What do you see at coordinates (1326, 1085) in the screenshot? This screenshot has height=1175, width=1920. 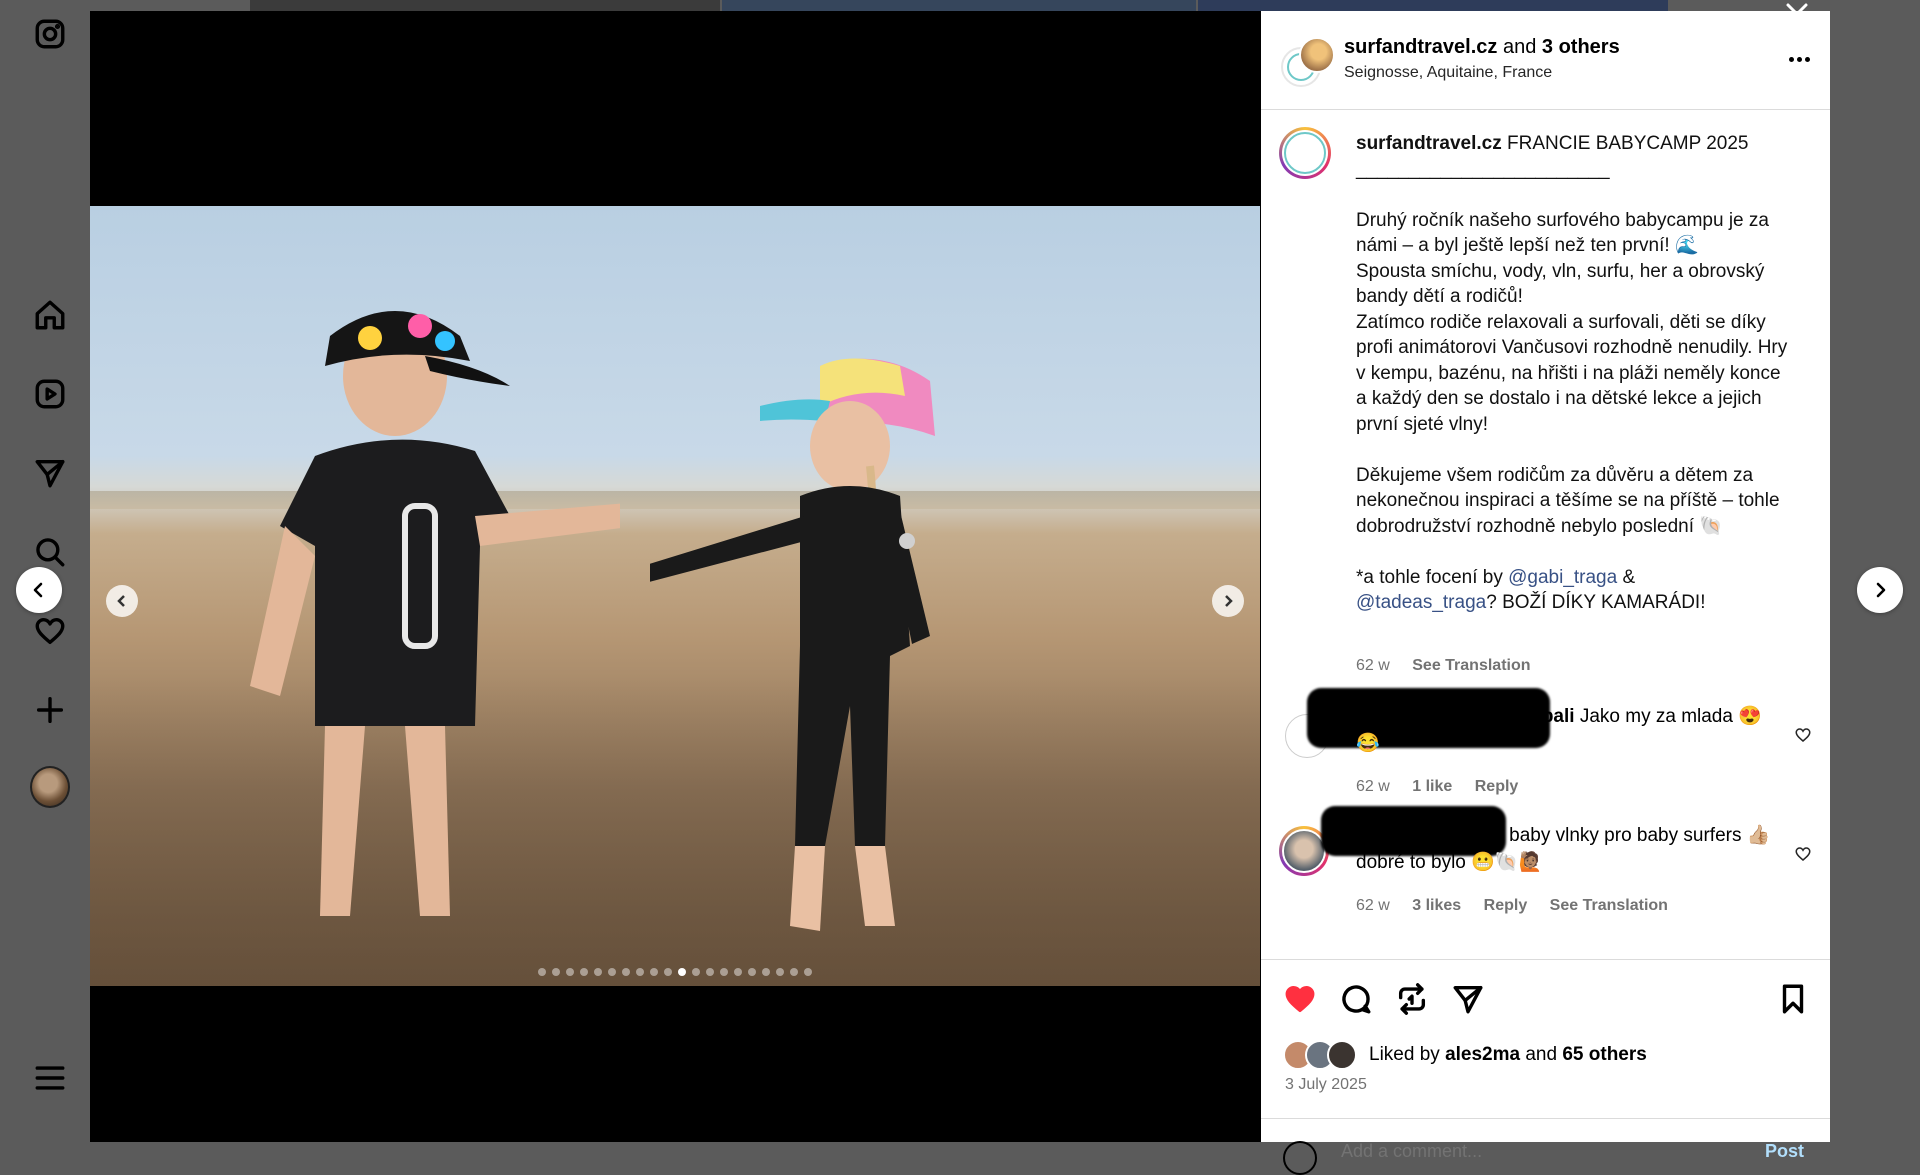 I see `post-date: 3 July 2025` at bounding box center [1326, 1085].